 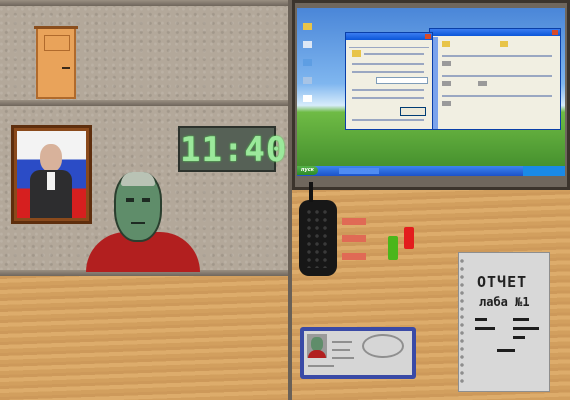 What do you see at coordinates (428, 36) in the screenshot?
I see `properties-close-icon` at bounding box center [428, 36].